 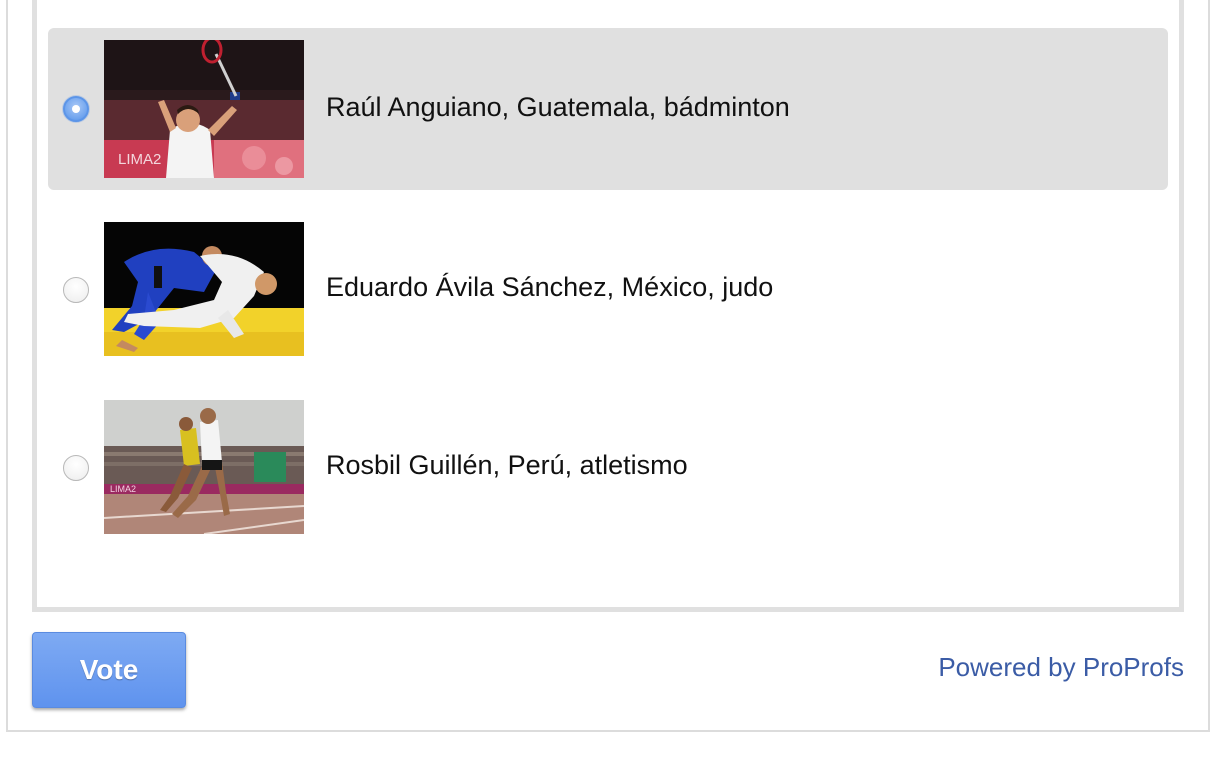 I want to click on poll-option-label: Rosbil Guillén, Perú, atletismo, so click(x=507, y=465).